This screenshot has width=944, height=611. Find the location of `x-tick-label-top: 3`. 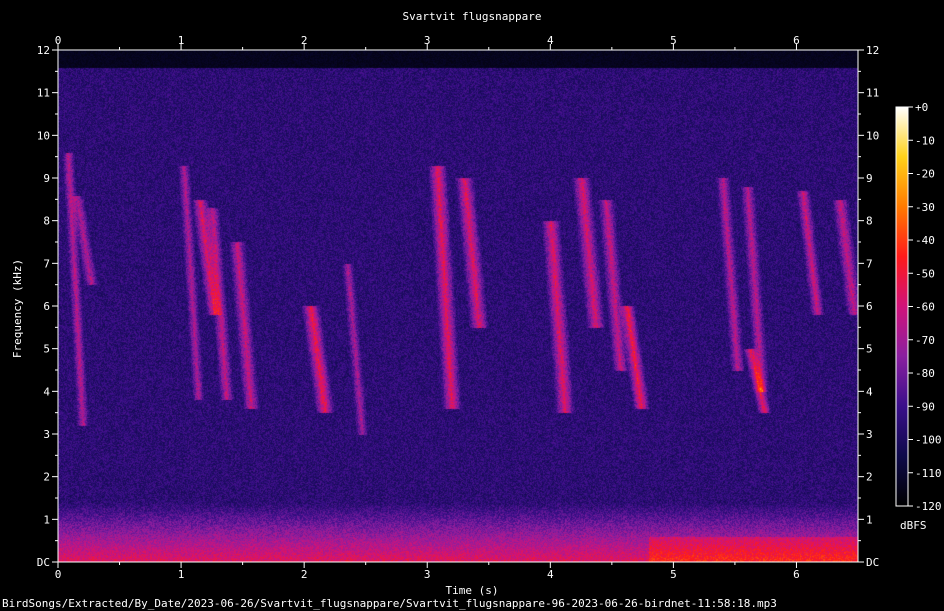

x-tick-label-top: 3 is located at coordinates (427, 40).